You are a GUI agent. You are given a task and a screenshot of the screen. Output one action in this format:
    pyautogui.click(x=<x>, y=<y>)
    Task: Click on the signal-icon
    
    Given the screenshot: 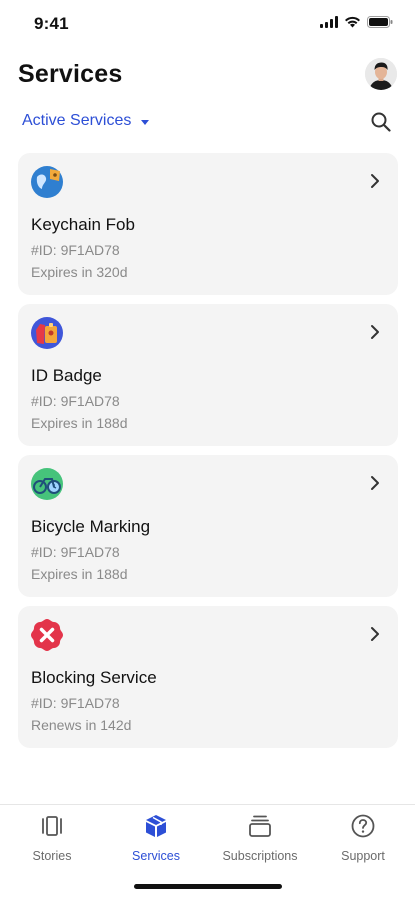 What is the action you would take?
    pyautogui.click(x=329, y=22)
    